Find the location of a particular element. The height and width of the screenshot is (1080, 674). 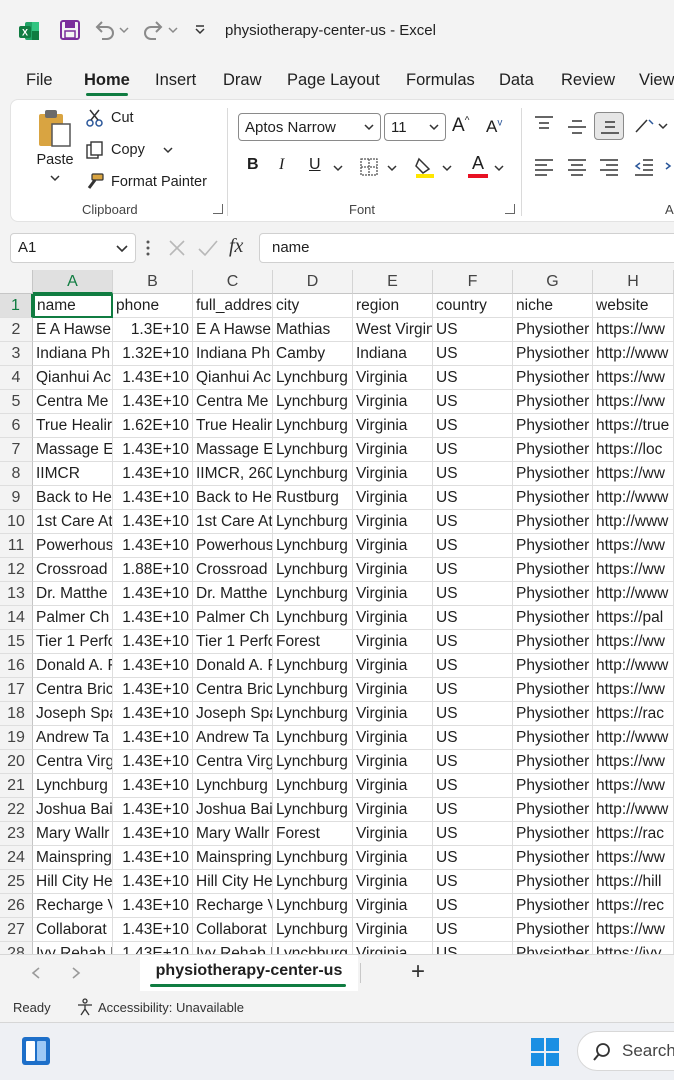

table-cell: Tier 1 Perfo is located at coordinates (233, 642).